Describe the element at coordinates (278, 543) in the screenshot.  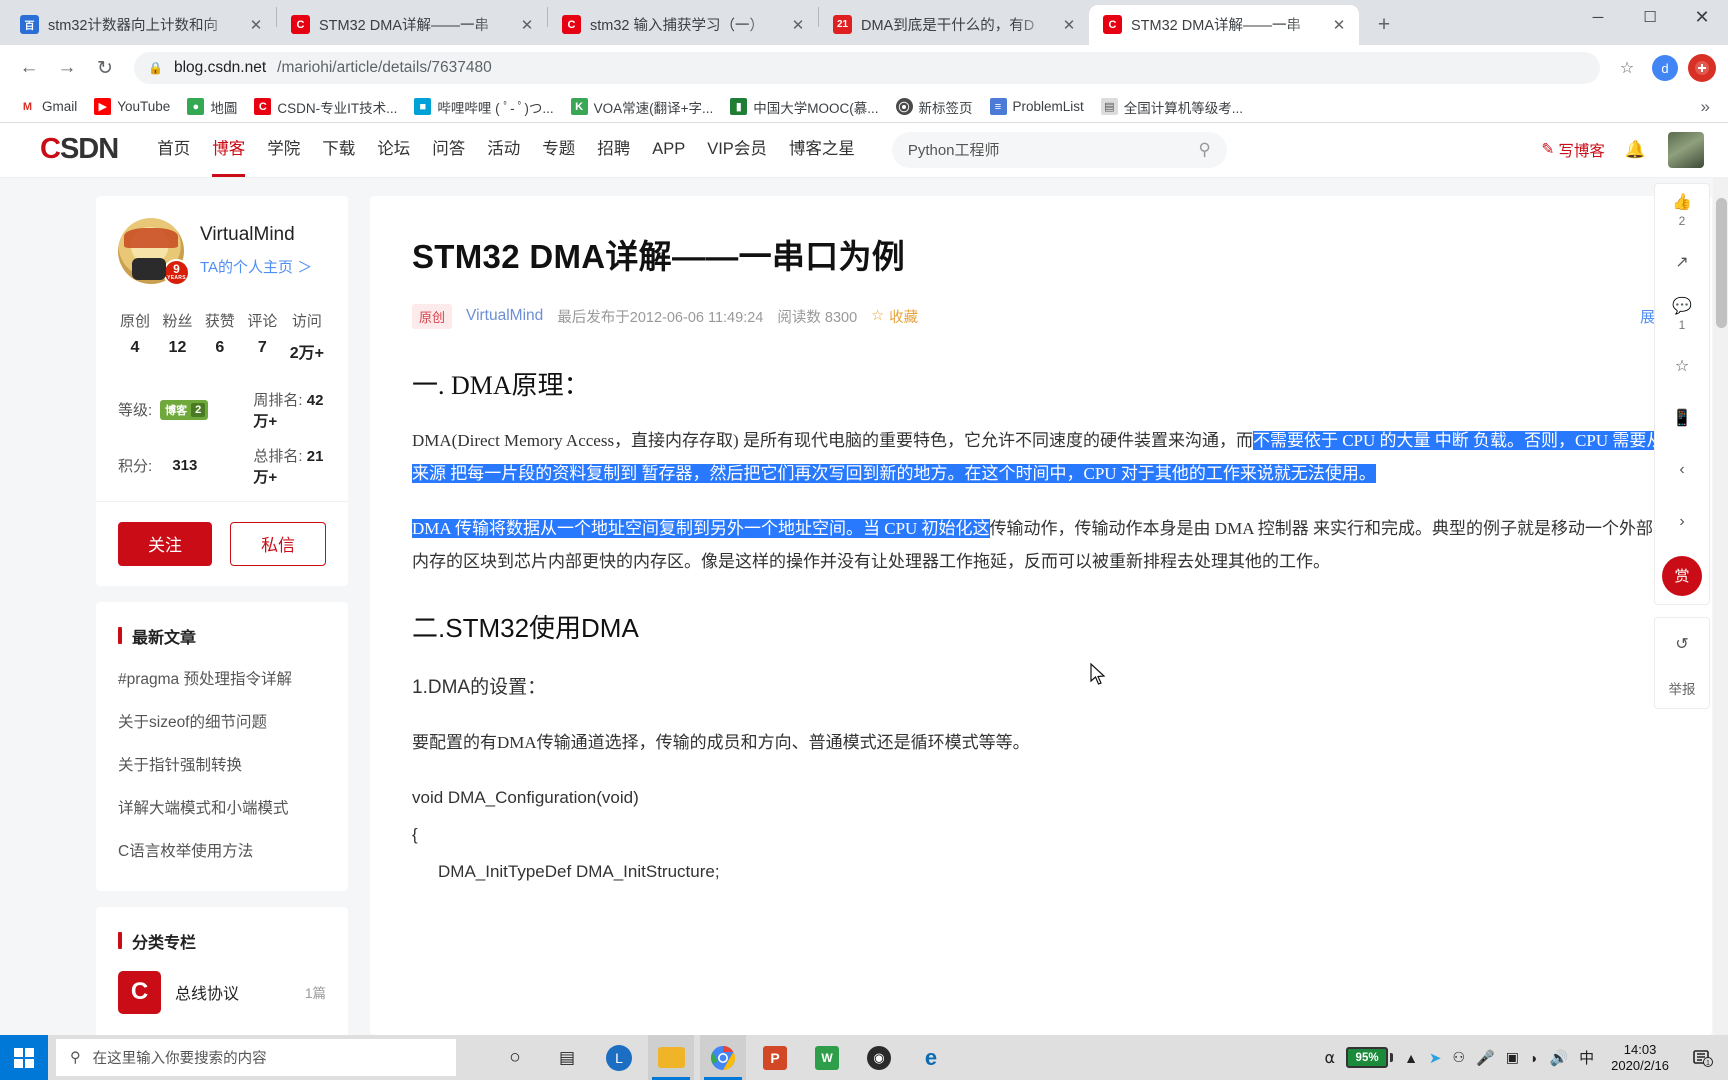
I see `message-button: 私信` at that location.